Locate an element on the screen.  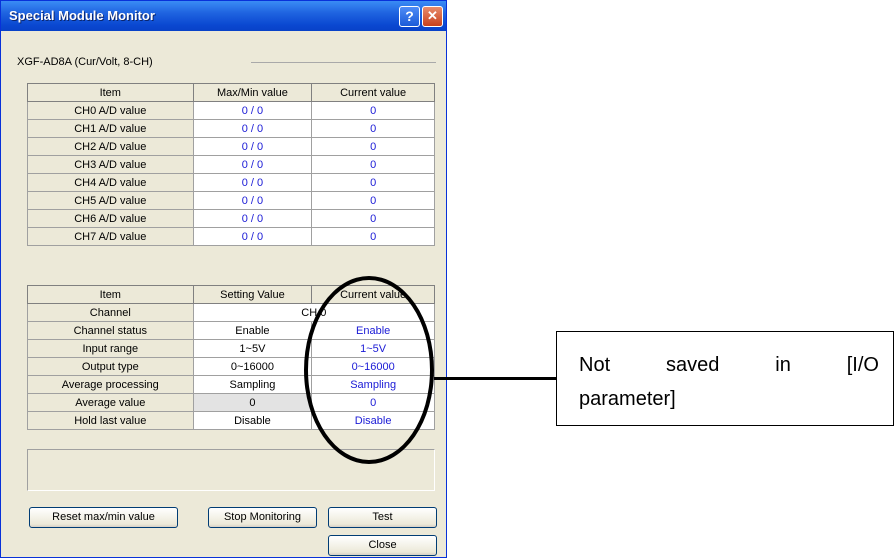
item-cell: Input range is located at coordinates (110, 348).